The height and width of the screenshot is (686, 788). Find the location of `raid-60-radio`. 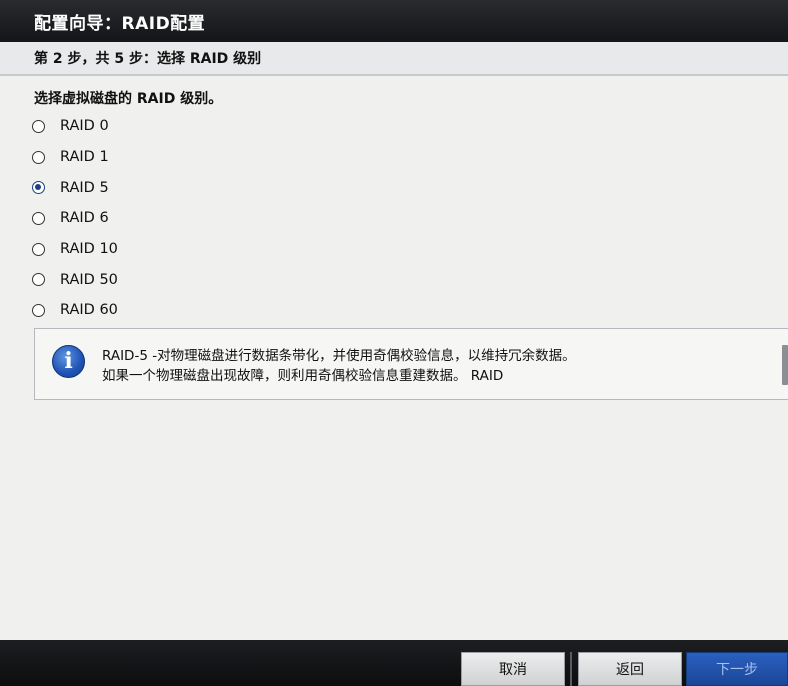

raid-60-radio is located at coordinates (38, 310).